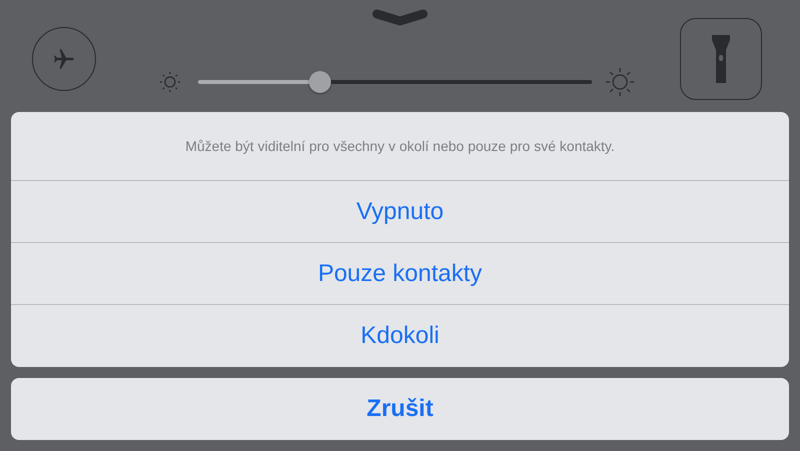 This screenshot has height=451, width=800. Describe the element at coordinates (400, 146) in the screenshot. I see `sheet-message: Můžete být viditelní pro všechny v okolí nebo pouze pro své kontakty.` at that location.